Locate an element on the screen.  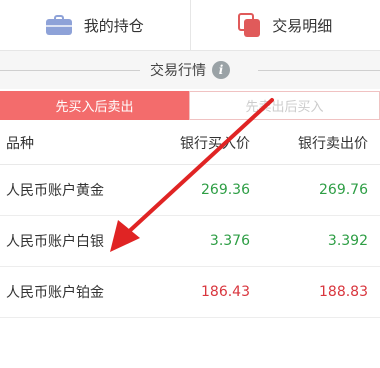
column-header-bank-sell: 银行卖出价 is located at coordinates (333, 143).